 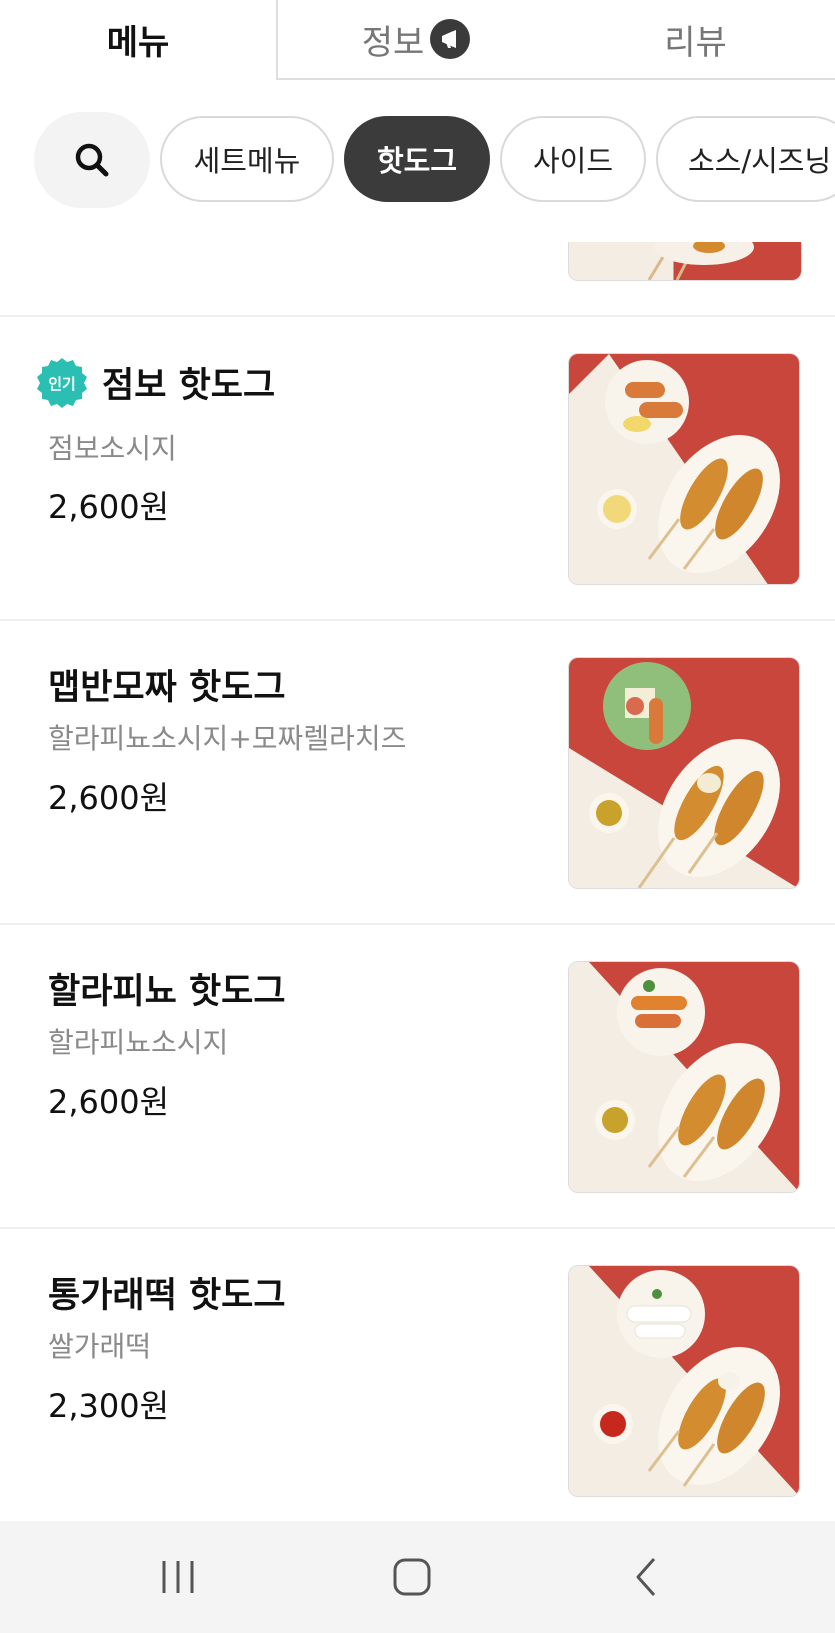 I want to click on tab-menu-label: 메뉴, so click(x=138, y=42).